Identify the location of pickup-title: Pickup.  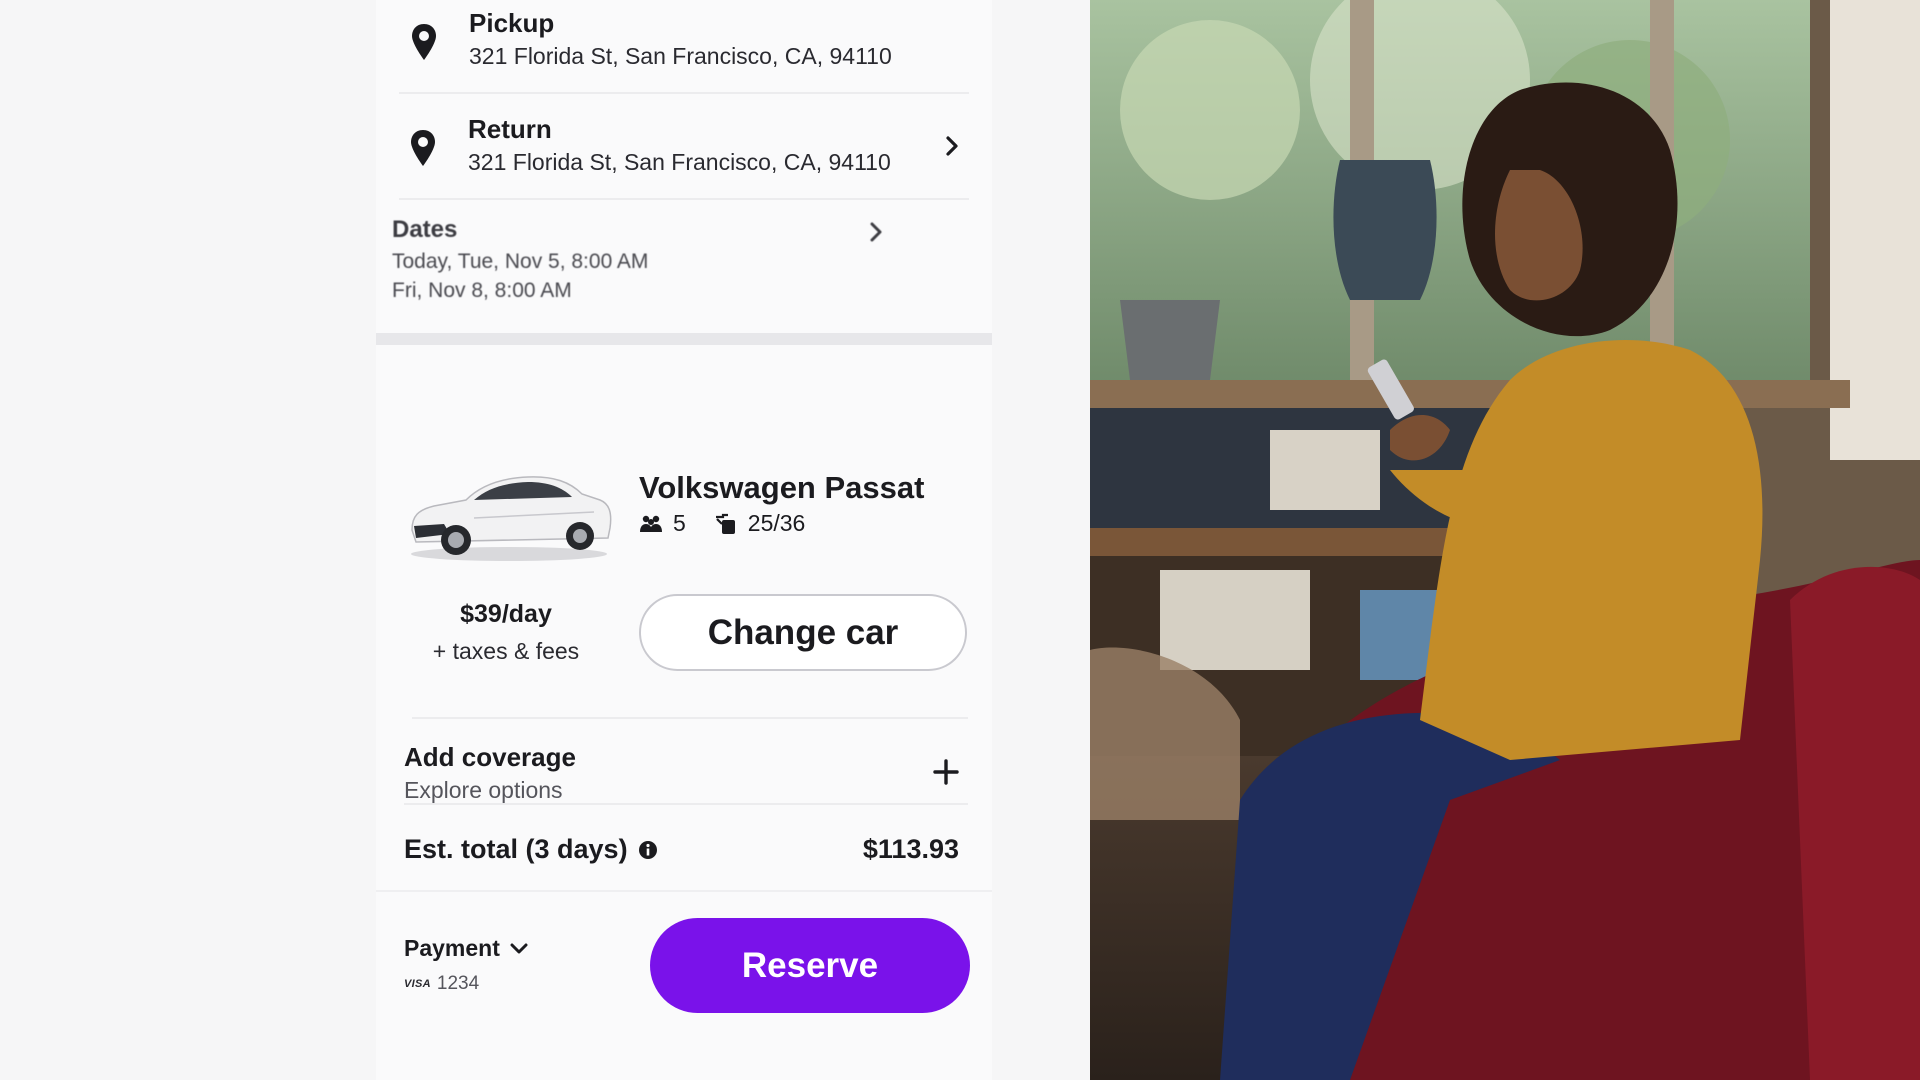
(512, 23).